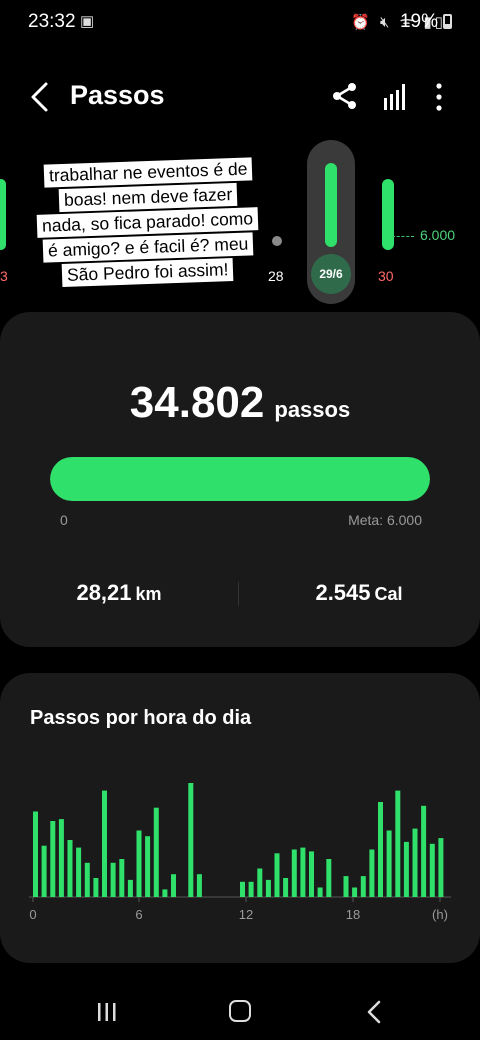  I want to click on distance-unit: km, so click(148, 594).